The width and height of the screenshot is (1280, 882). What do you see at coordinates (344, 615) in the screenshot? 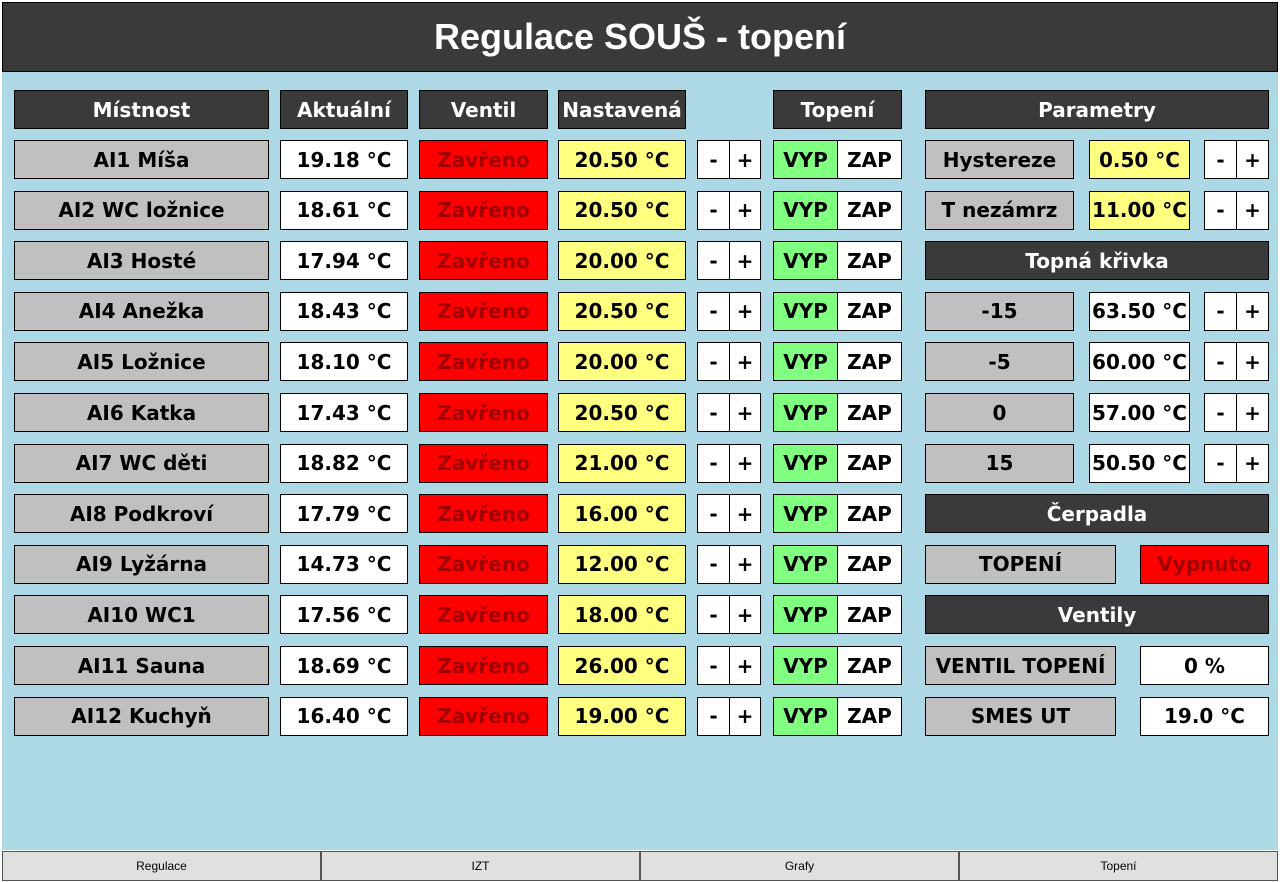
I see `actual-temp: 17.56 °C` at bounding box center [344, 615].